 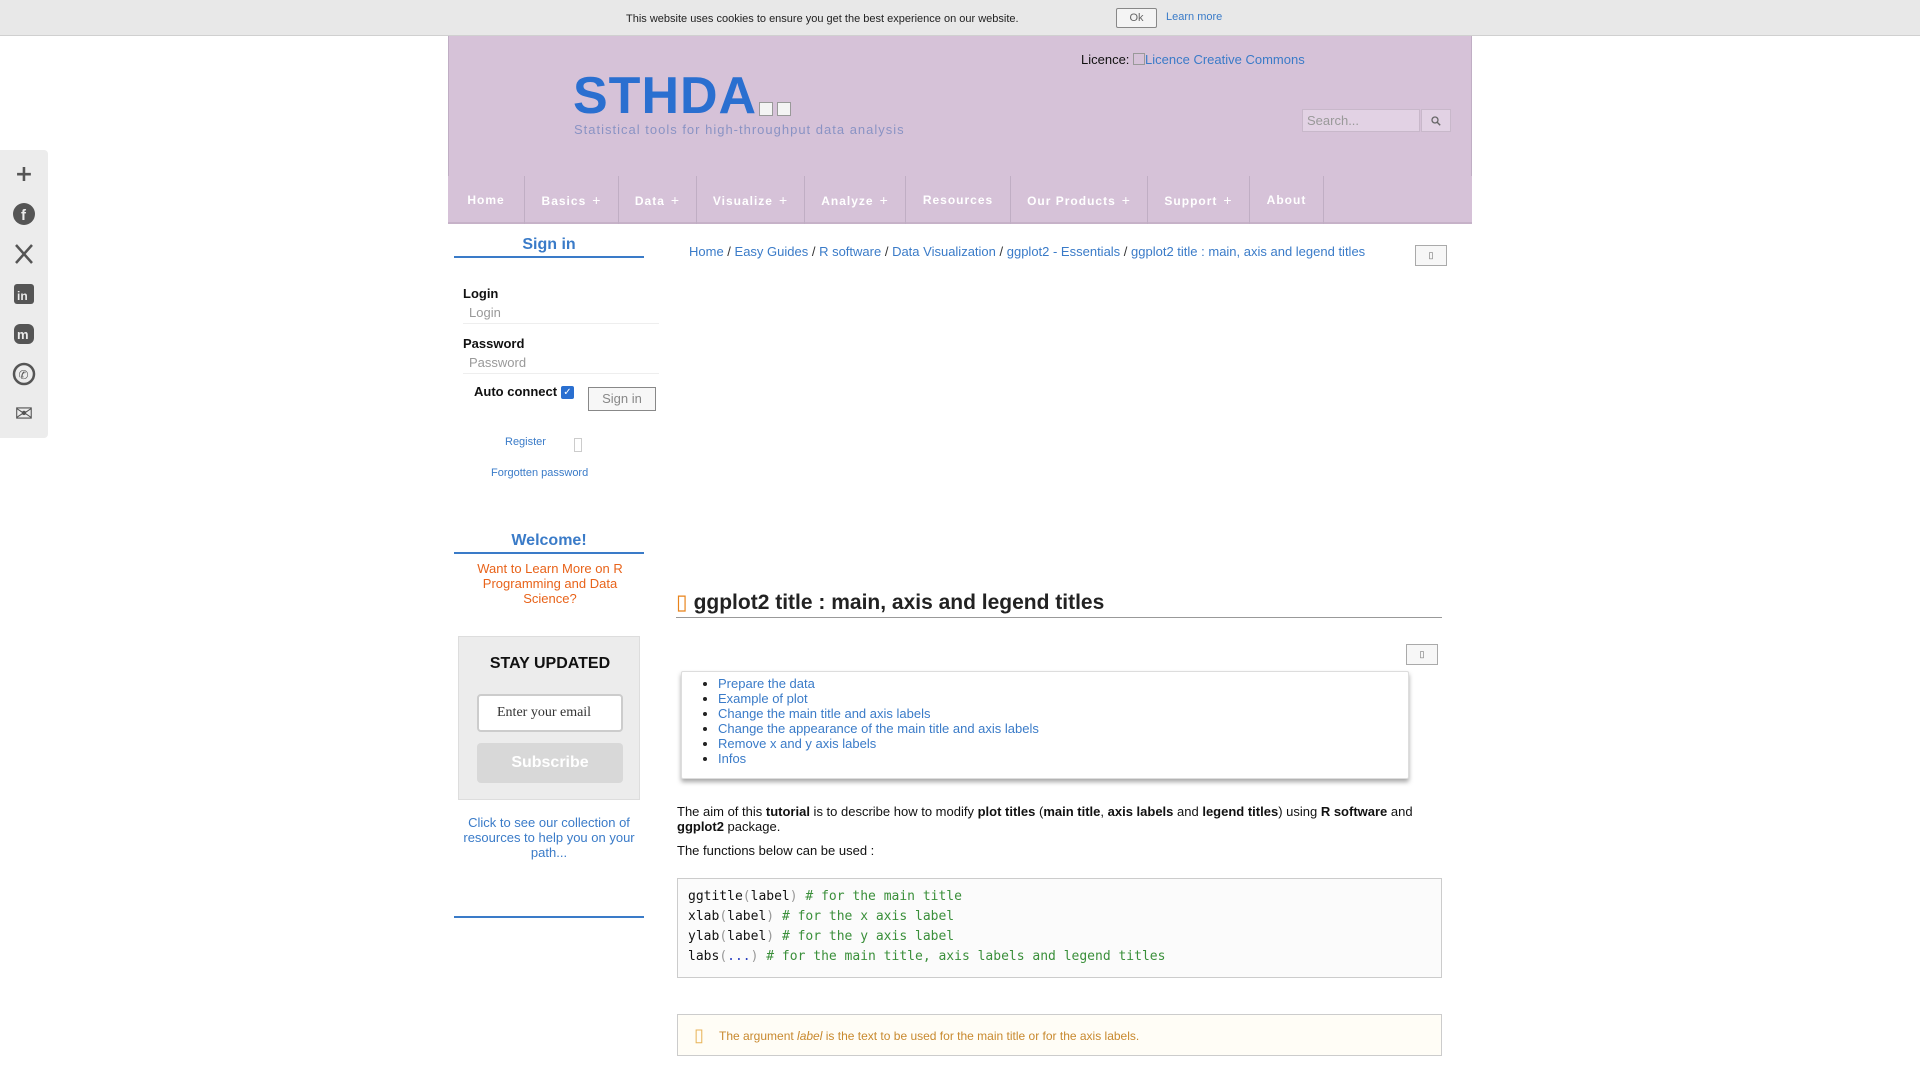 I want to click on print-button: ▯, so click(x=1431, y=255).